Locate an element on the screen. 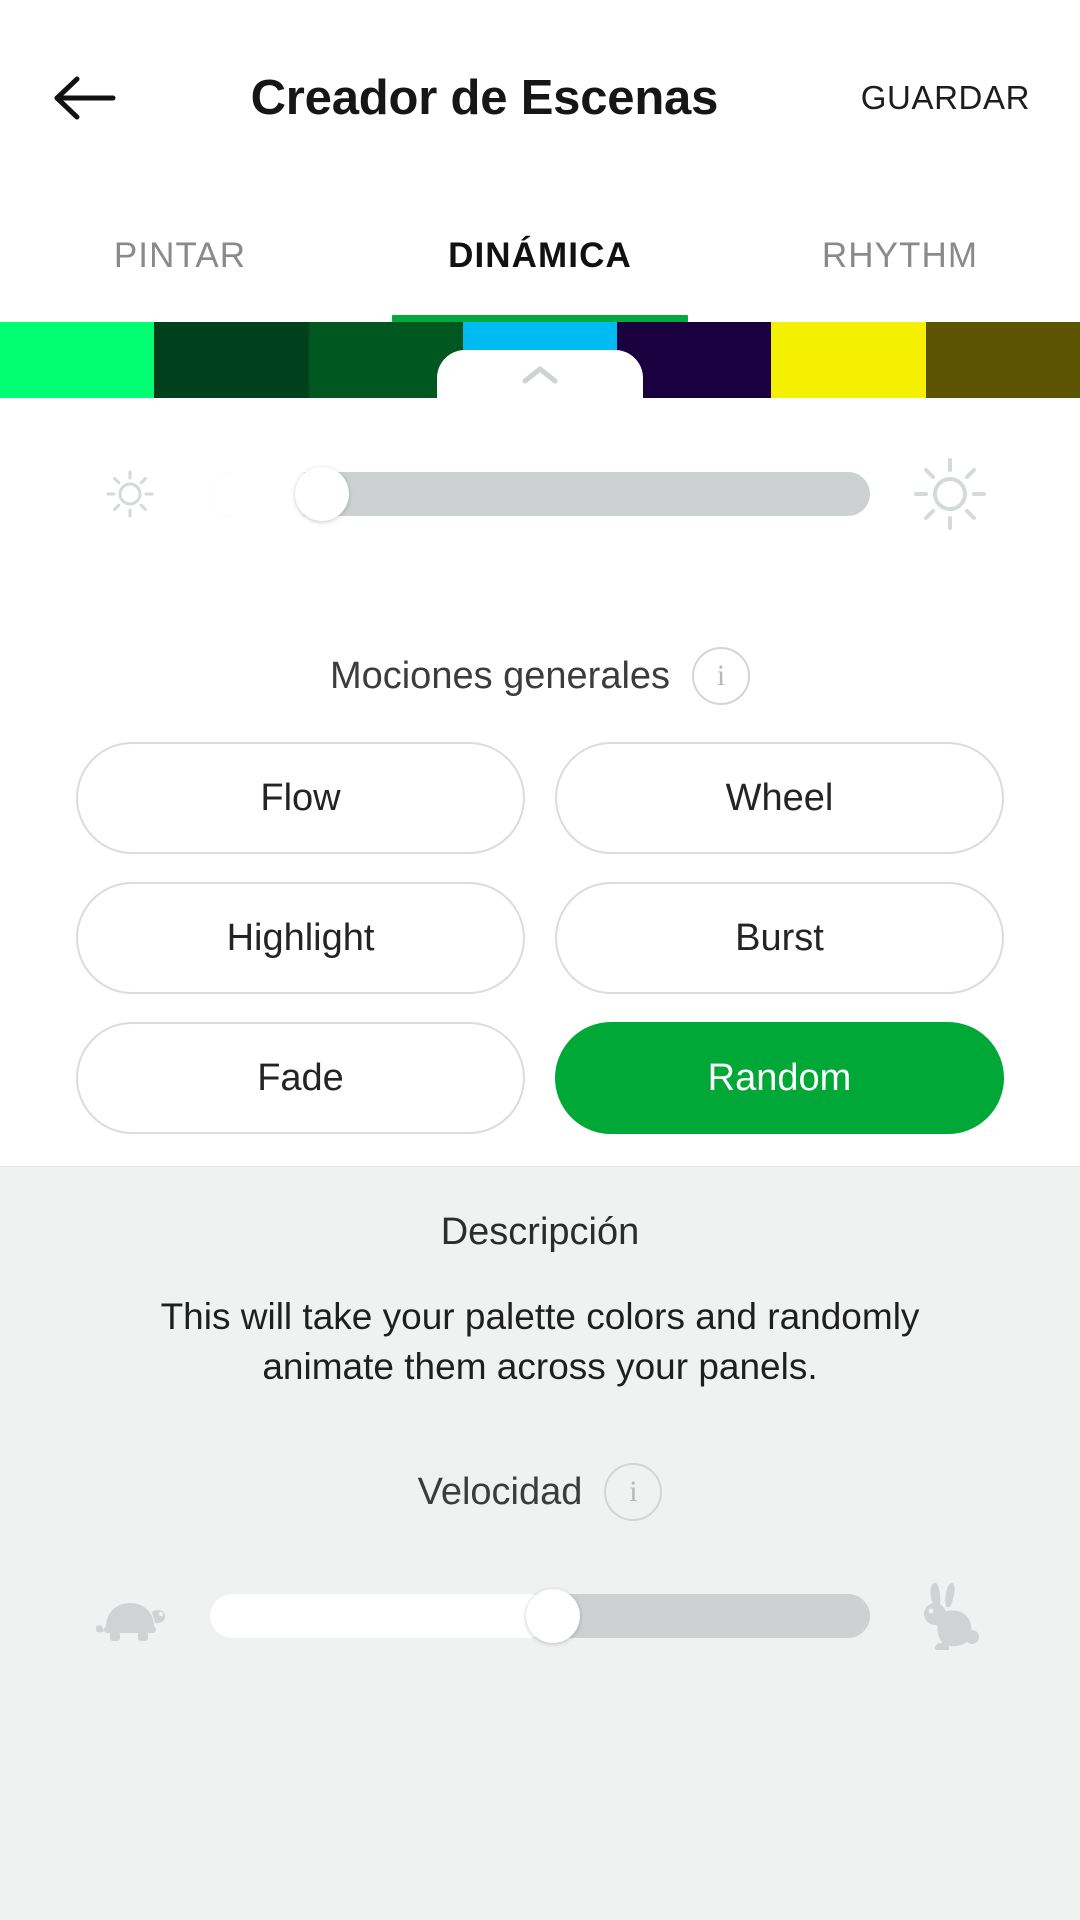 Image resolution: width=1080 pixels, height=1920 pixels. brightness-slider-row is located at coordinates (540, 494).